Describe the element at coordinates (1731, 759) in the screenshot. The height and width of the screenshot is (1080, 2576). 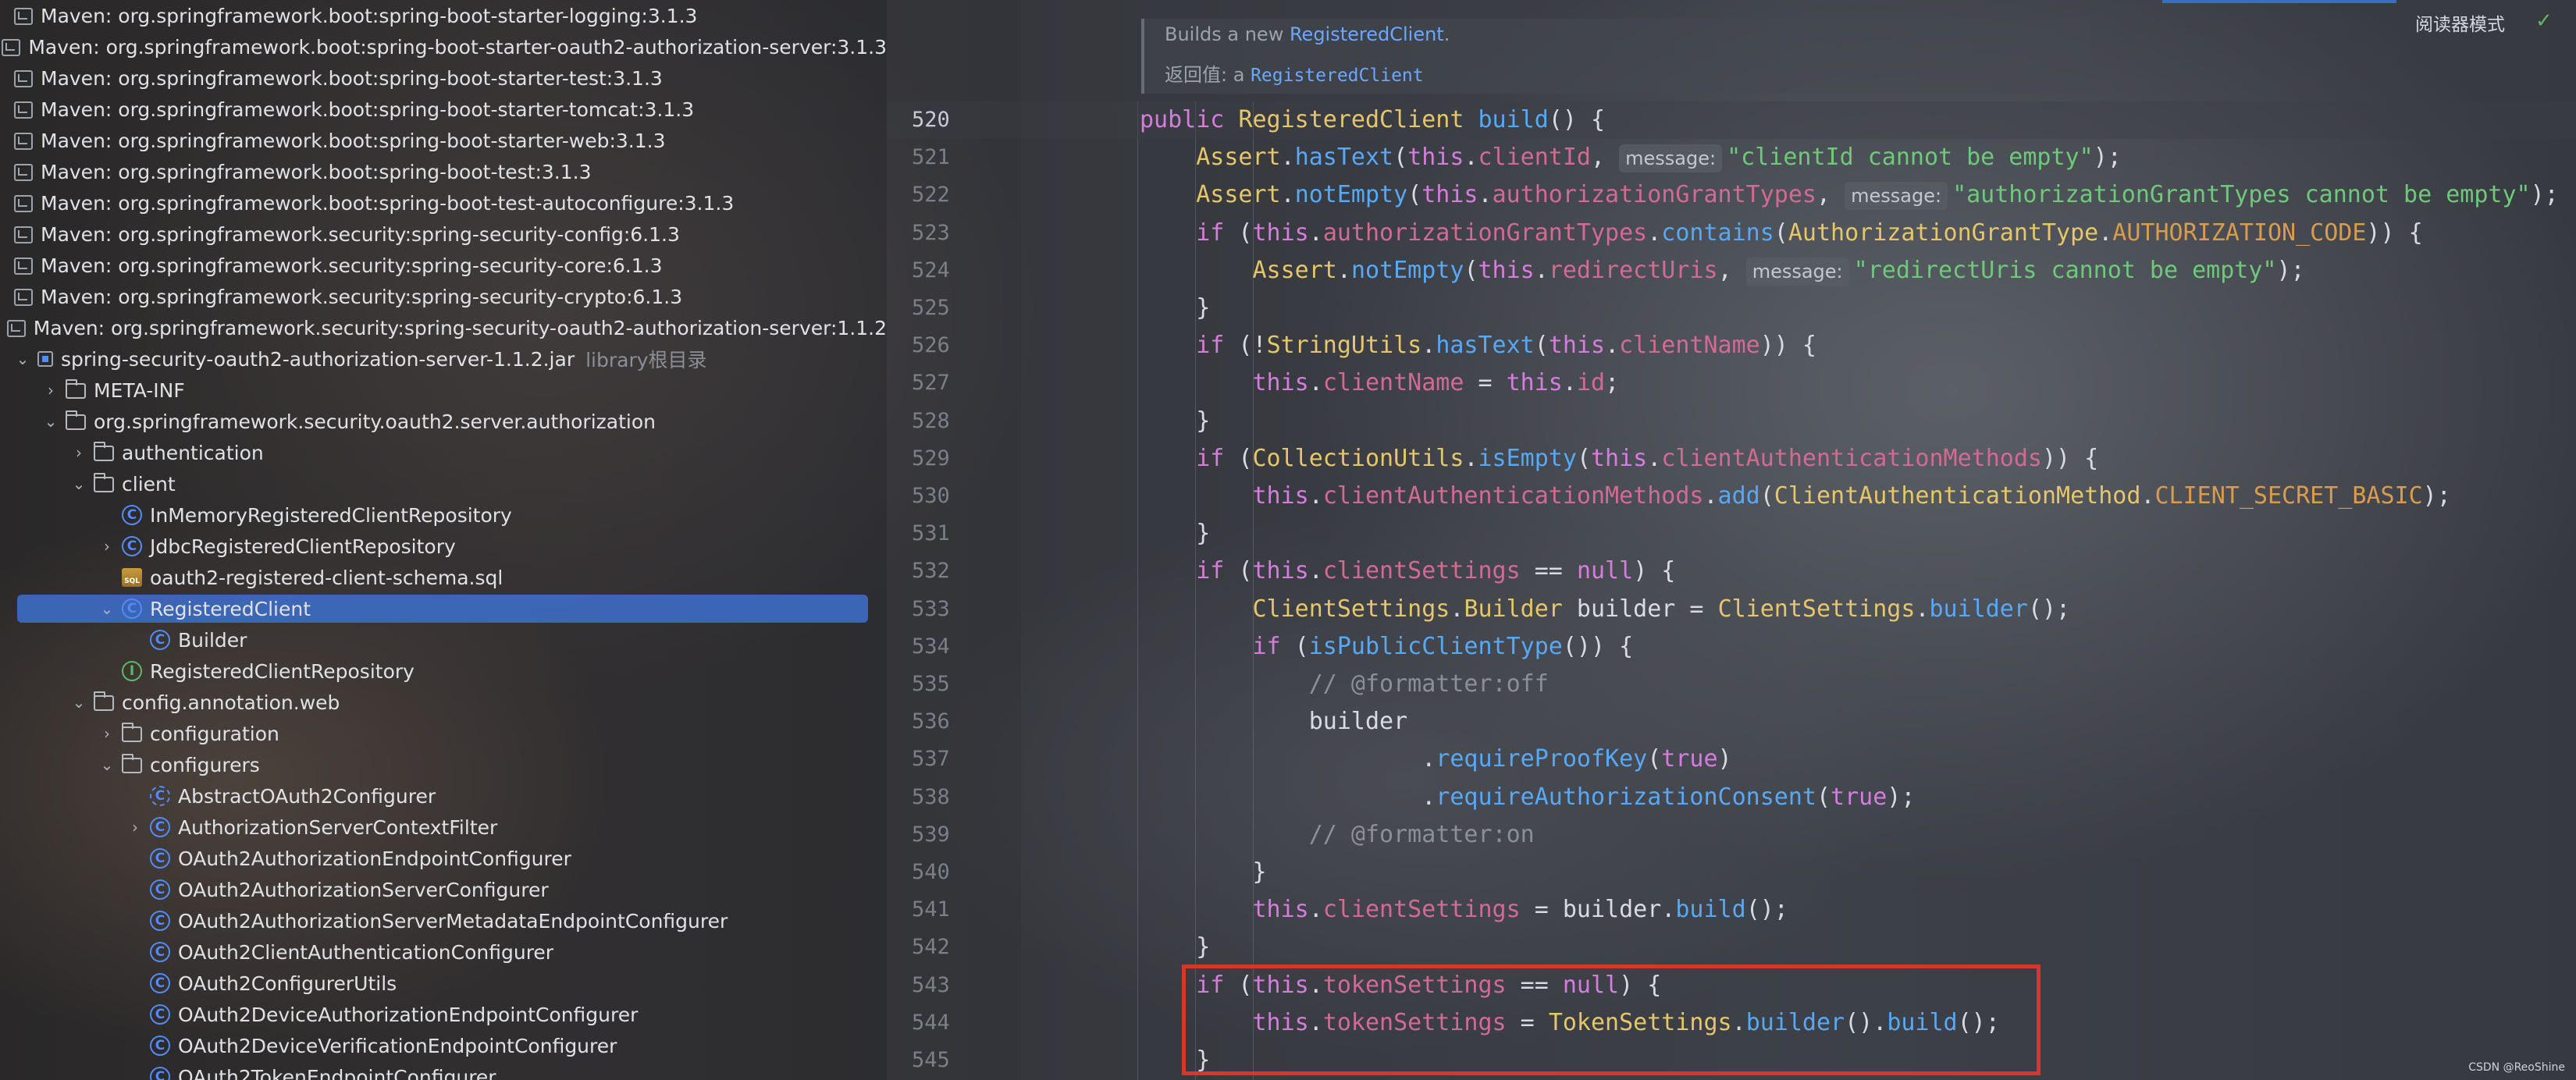
I see `code-line: 537 .requireProofKey(true)` at that location.